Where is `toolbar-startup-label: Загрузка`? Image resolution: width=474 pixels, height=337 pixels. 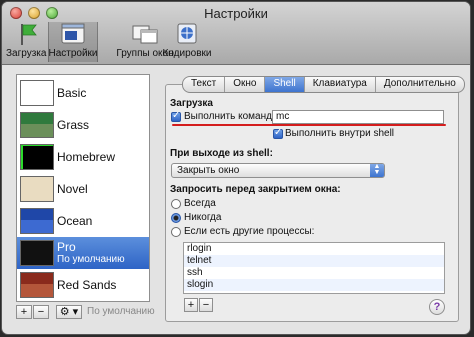 toolbar-startup-label: Загрузка is located at coordinates (26, 53).